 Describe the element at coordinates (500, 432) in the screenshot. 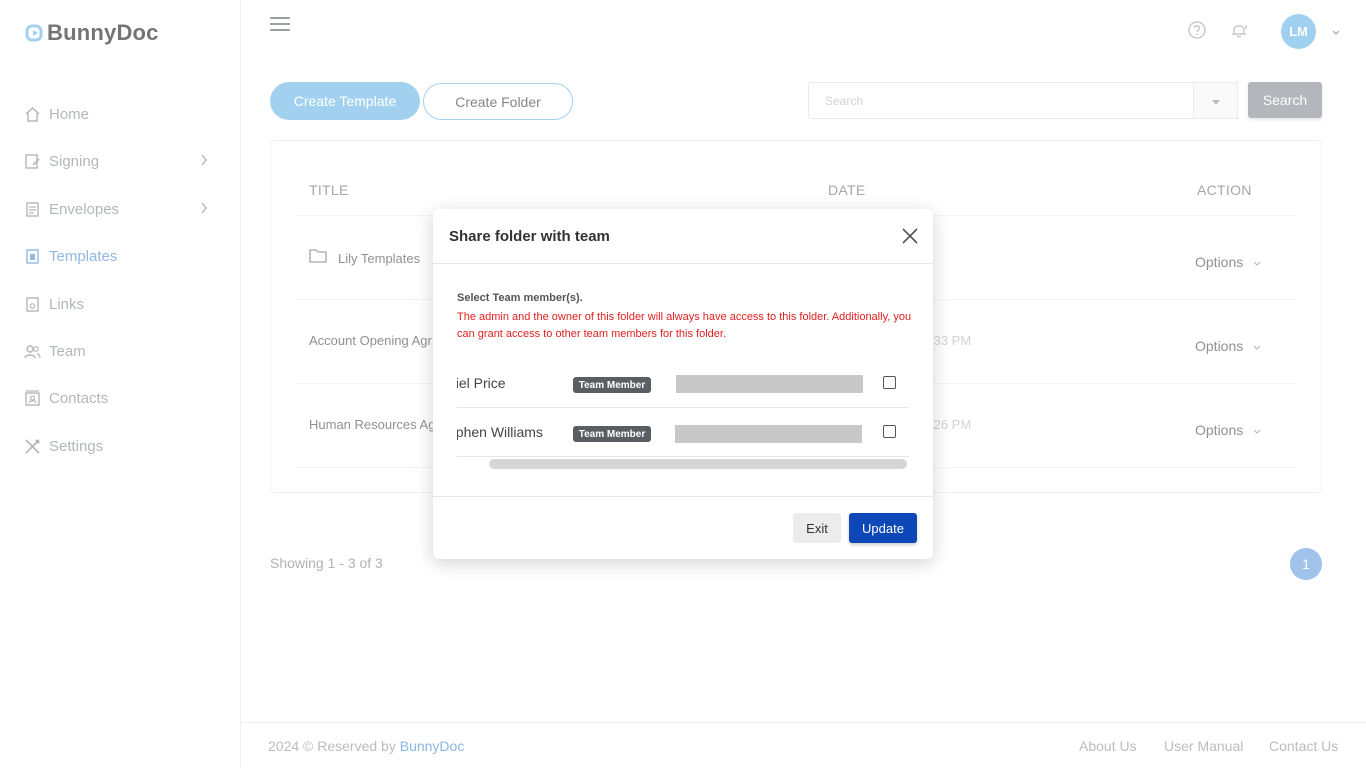

I see `member-name: ephen Williams` at that location.